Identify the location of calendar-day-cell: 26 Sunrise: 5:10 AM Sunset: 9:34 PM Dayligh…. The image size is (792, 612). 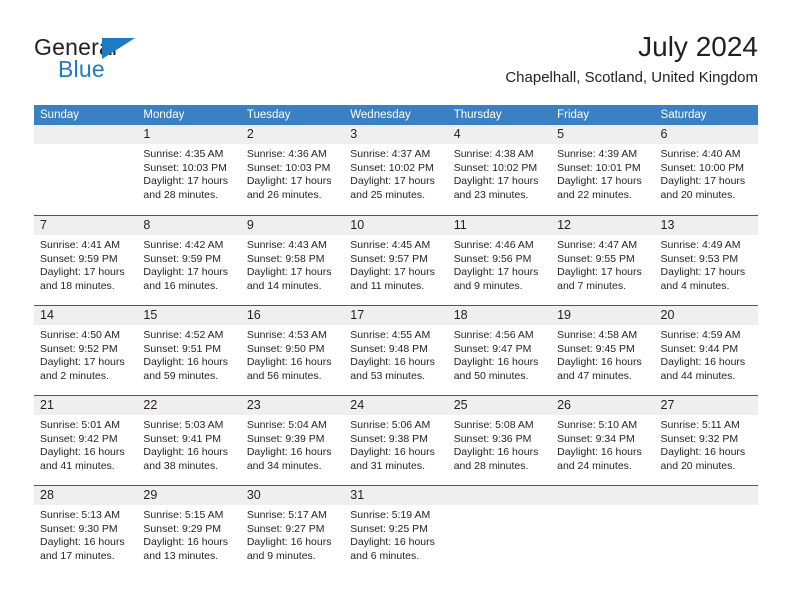
(603, 440).